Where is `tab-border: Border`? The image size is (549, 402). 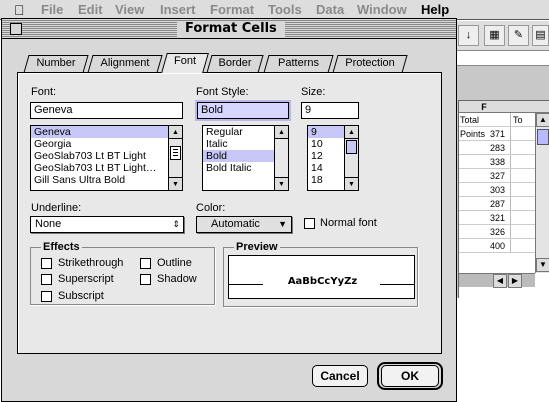 tab-border: Border is located at coordinates (235, 64).